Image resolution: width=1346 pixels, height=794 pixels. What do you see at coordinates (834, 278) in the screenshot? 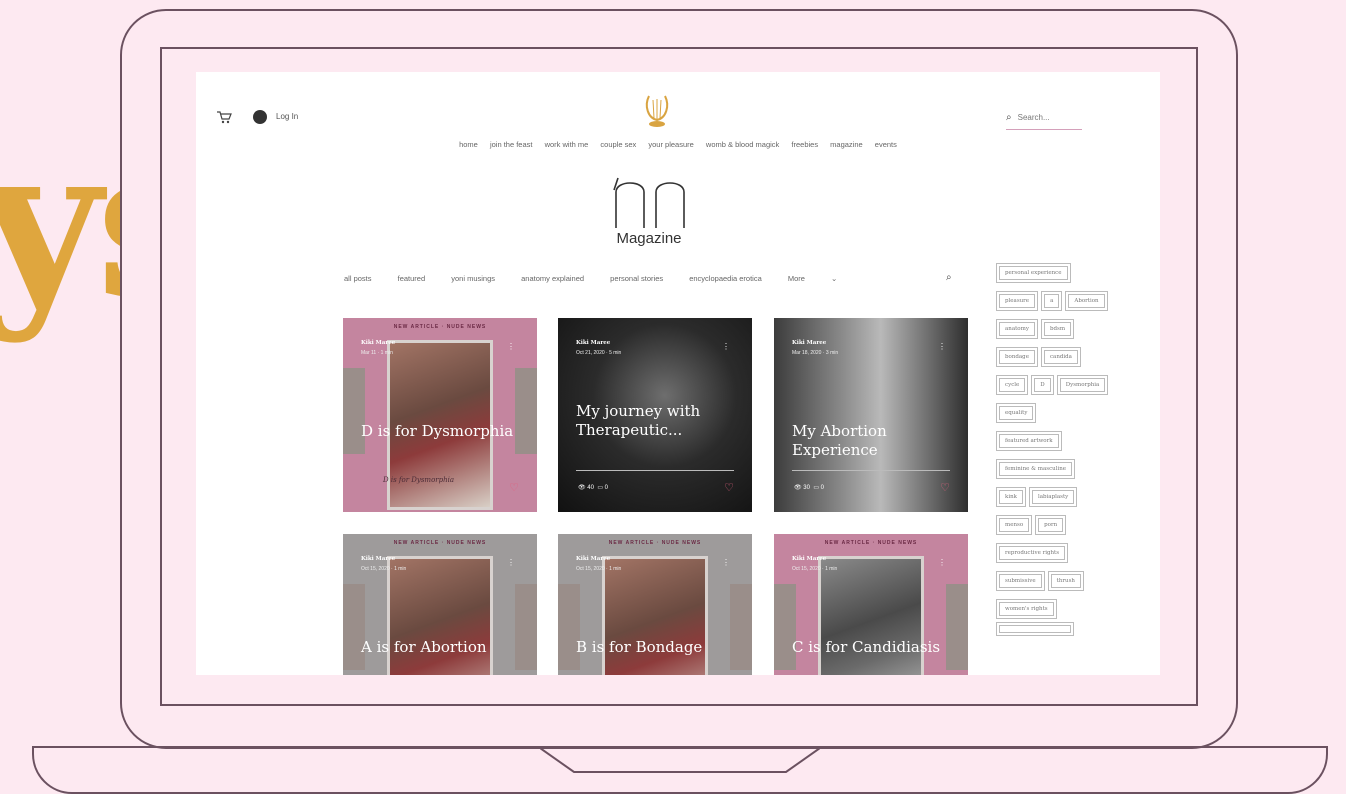
I see `chevron-down-icon: ⌄` at bounding box center [834, 278].